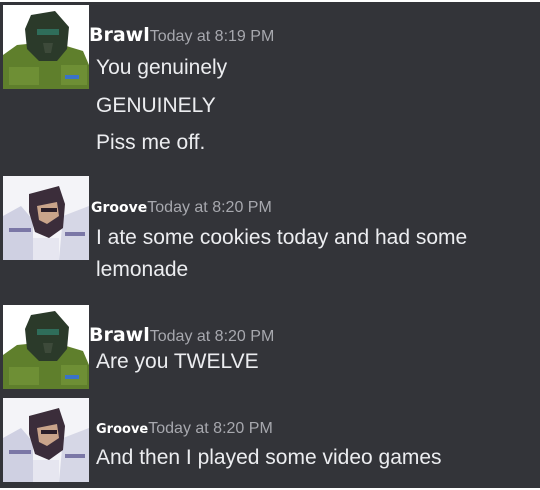 This screenshot has height=490, width=540. Describe the element at coordinates (269, 457) in the screenshot. I see `message-line: And then I played some video games` at that location.